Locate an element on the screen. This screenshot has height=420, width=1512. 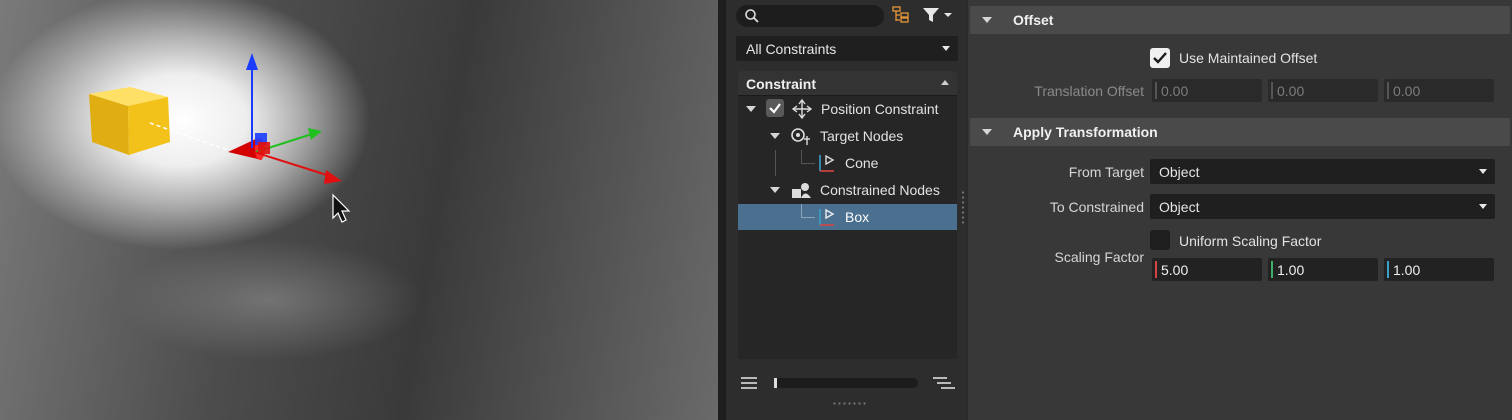
zoom-slider is located at coordinates (846, 383).